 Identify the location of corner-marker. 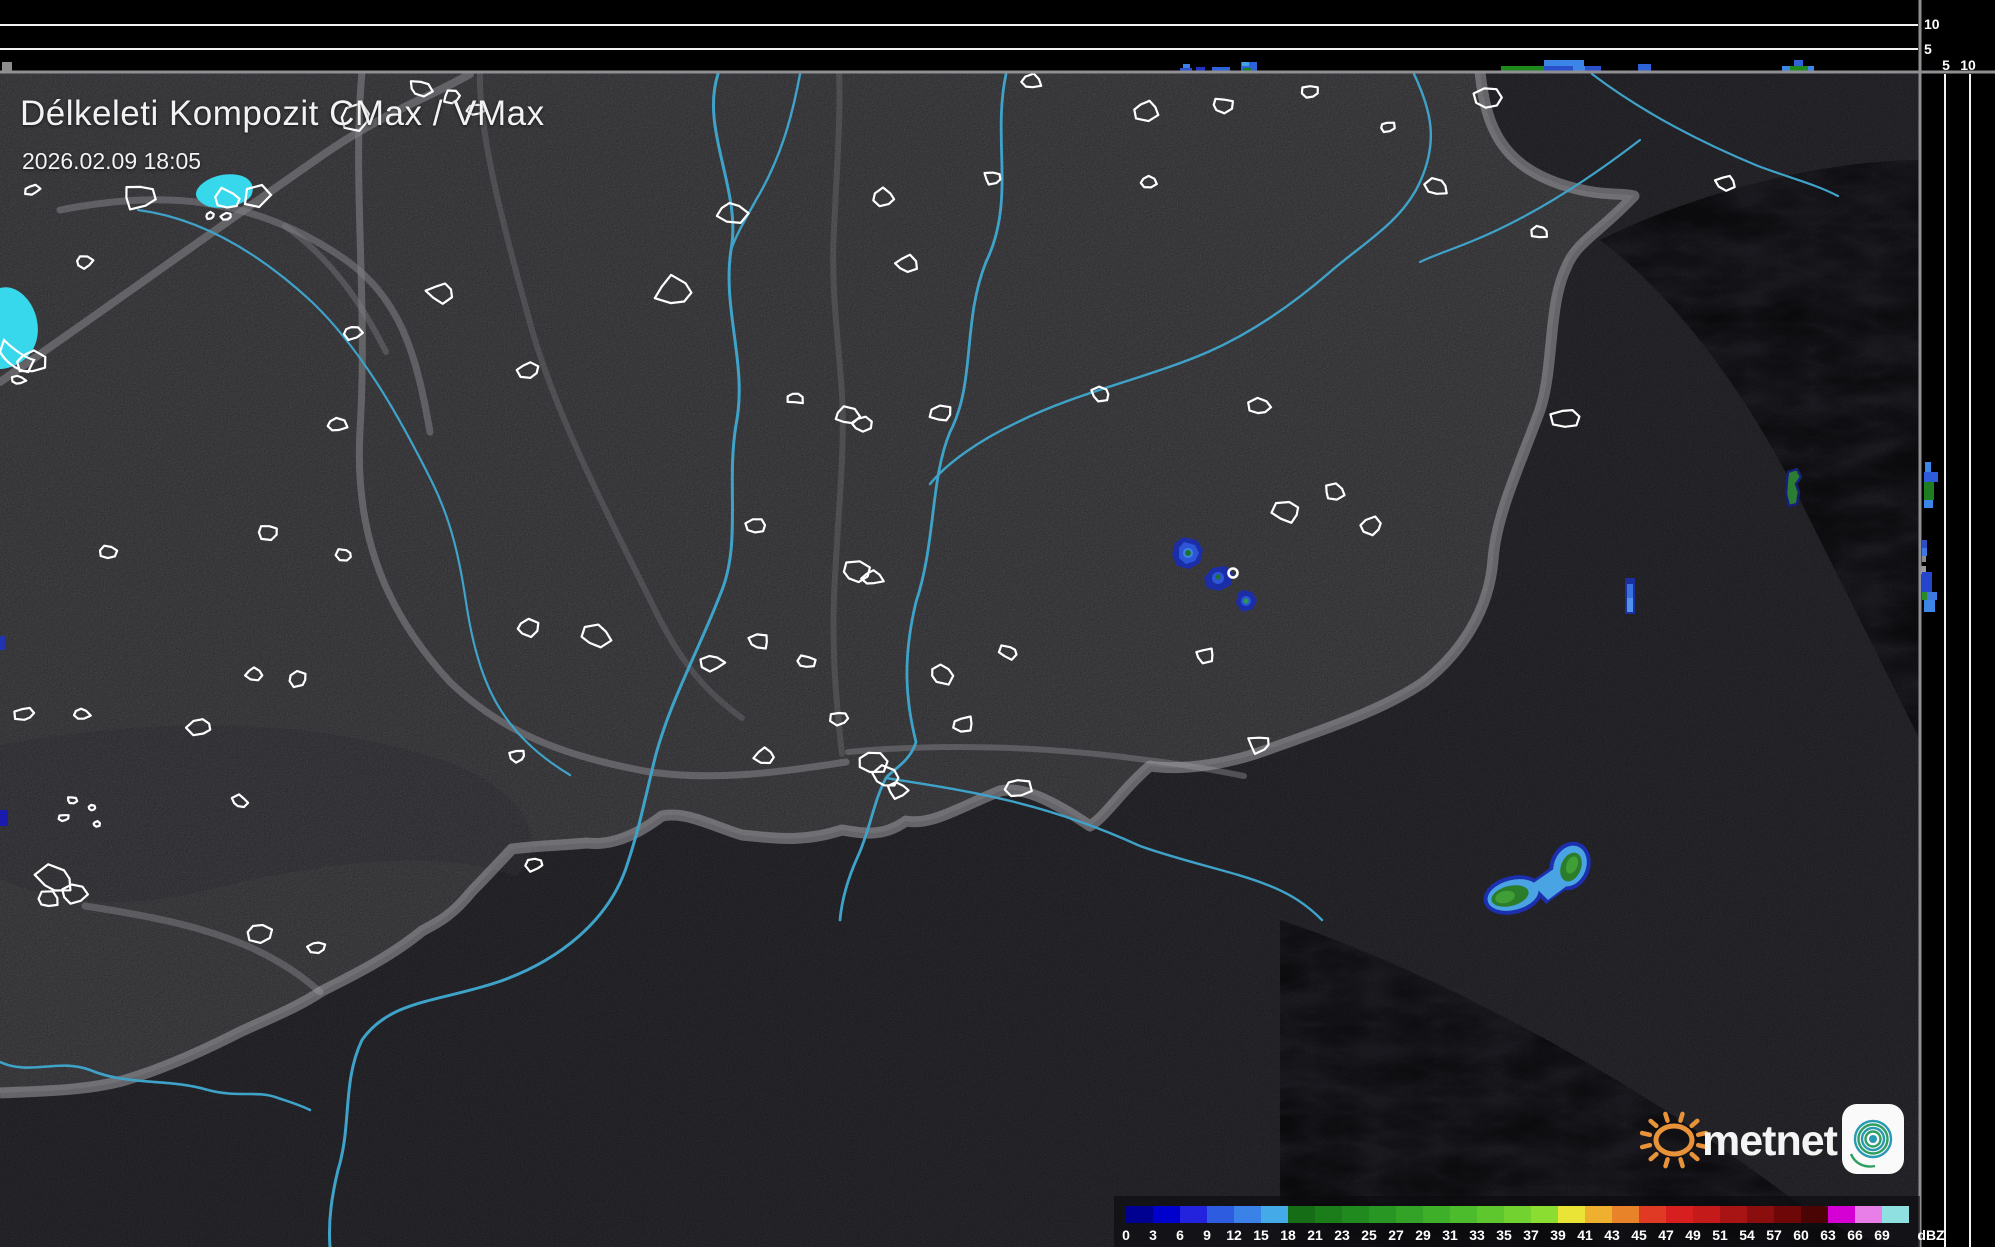
(7, 66).